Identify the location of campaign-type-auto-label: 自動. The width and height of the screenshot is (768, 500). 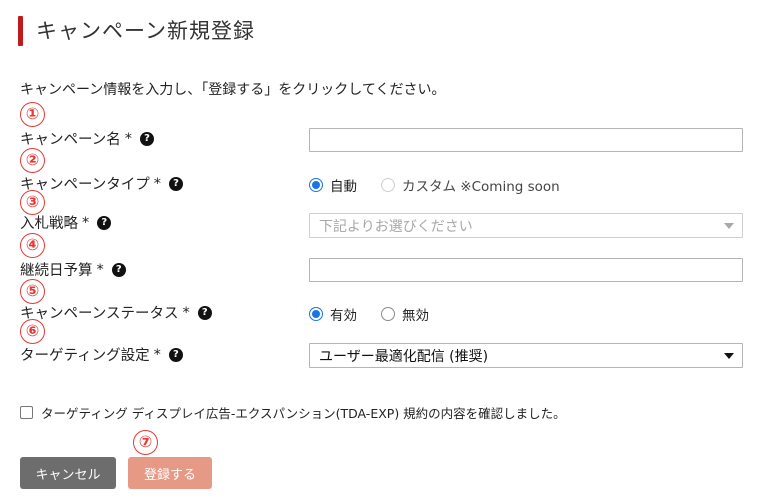
(343, 185).